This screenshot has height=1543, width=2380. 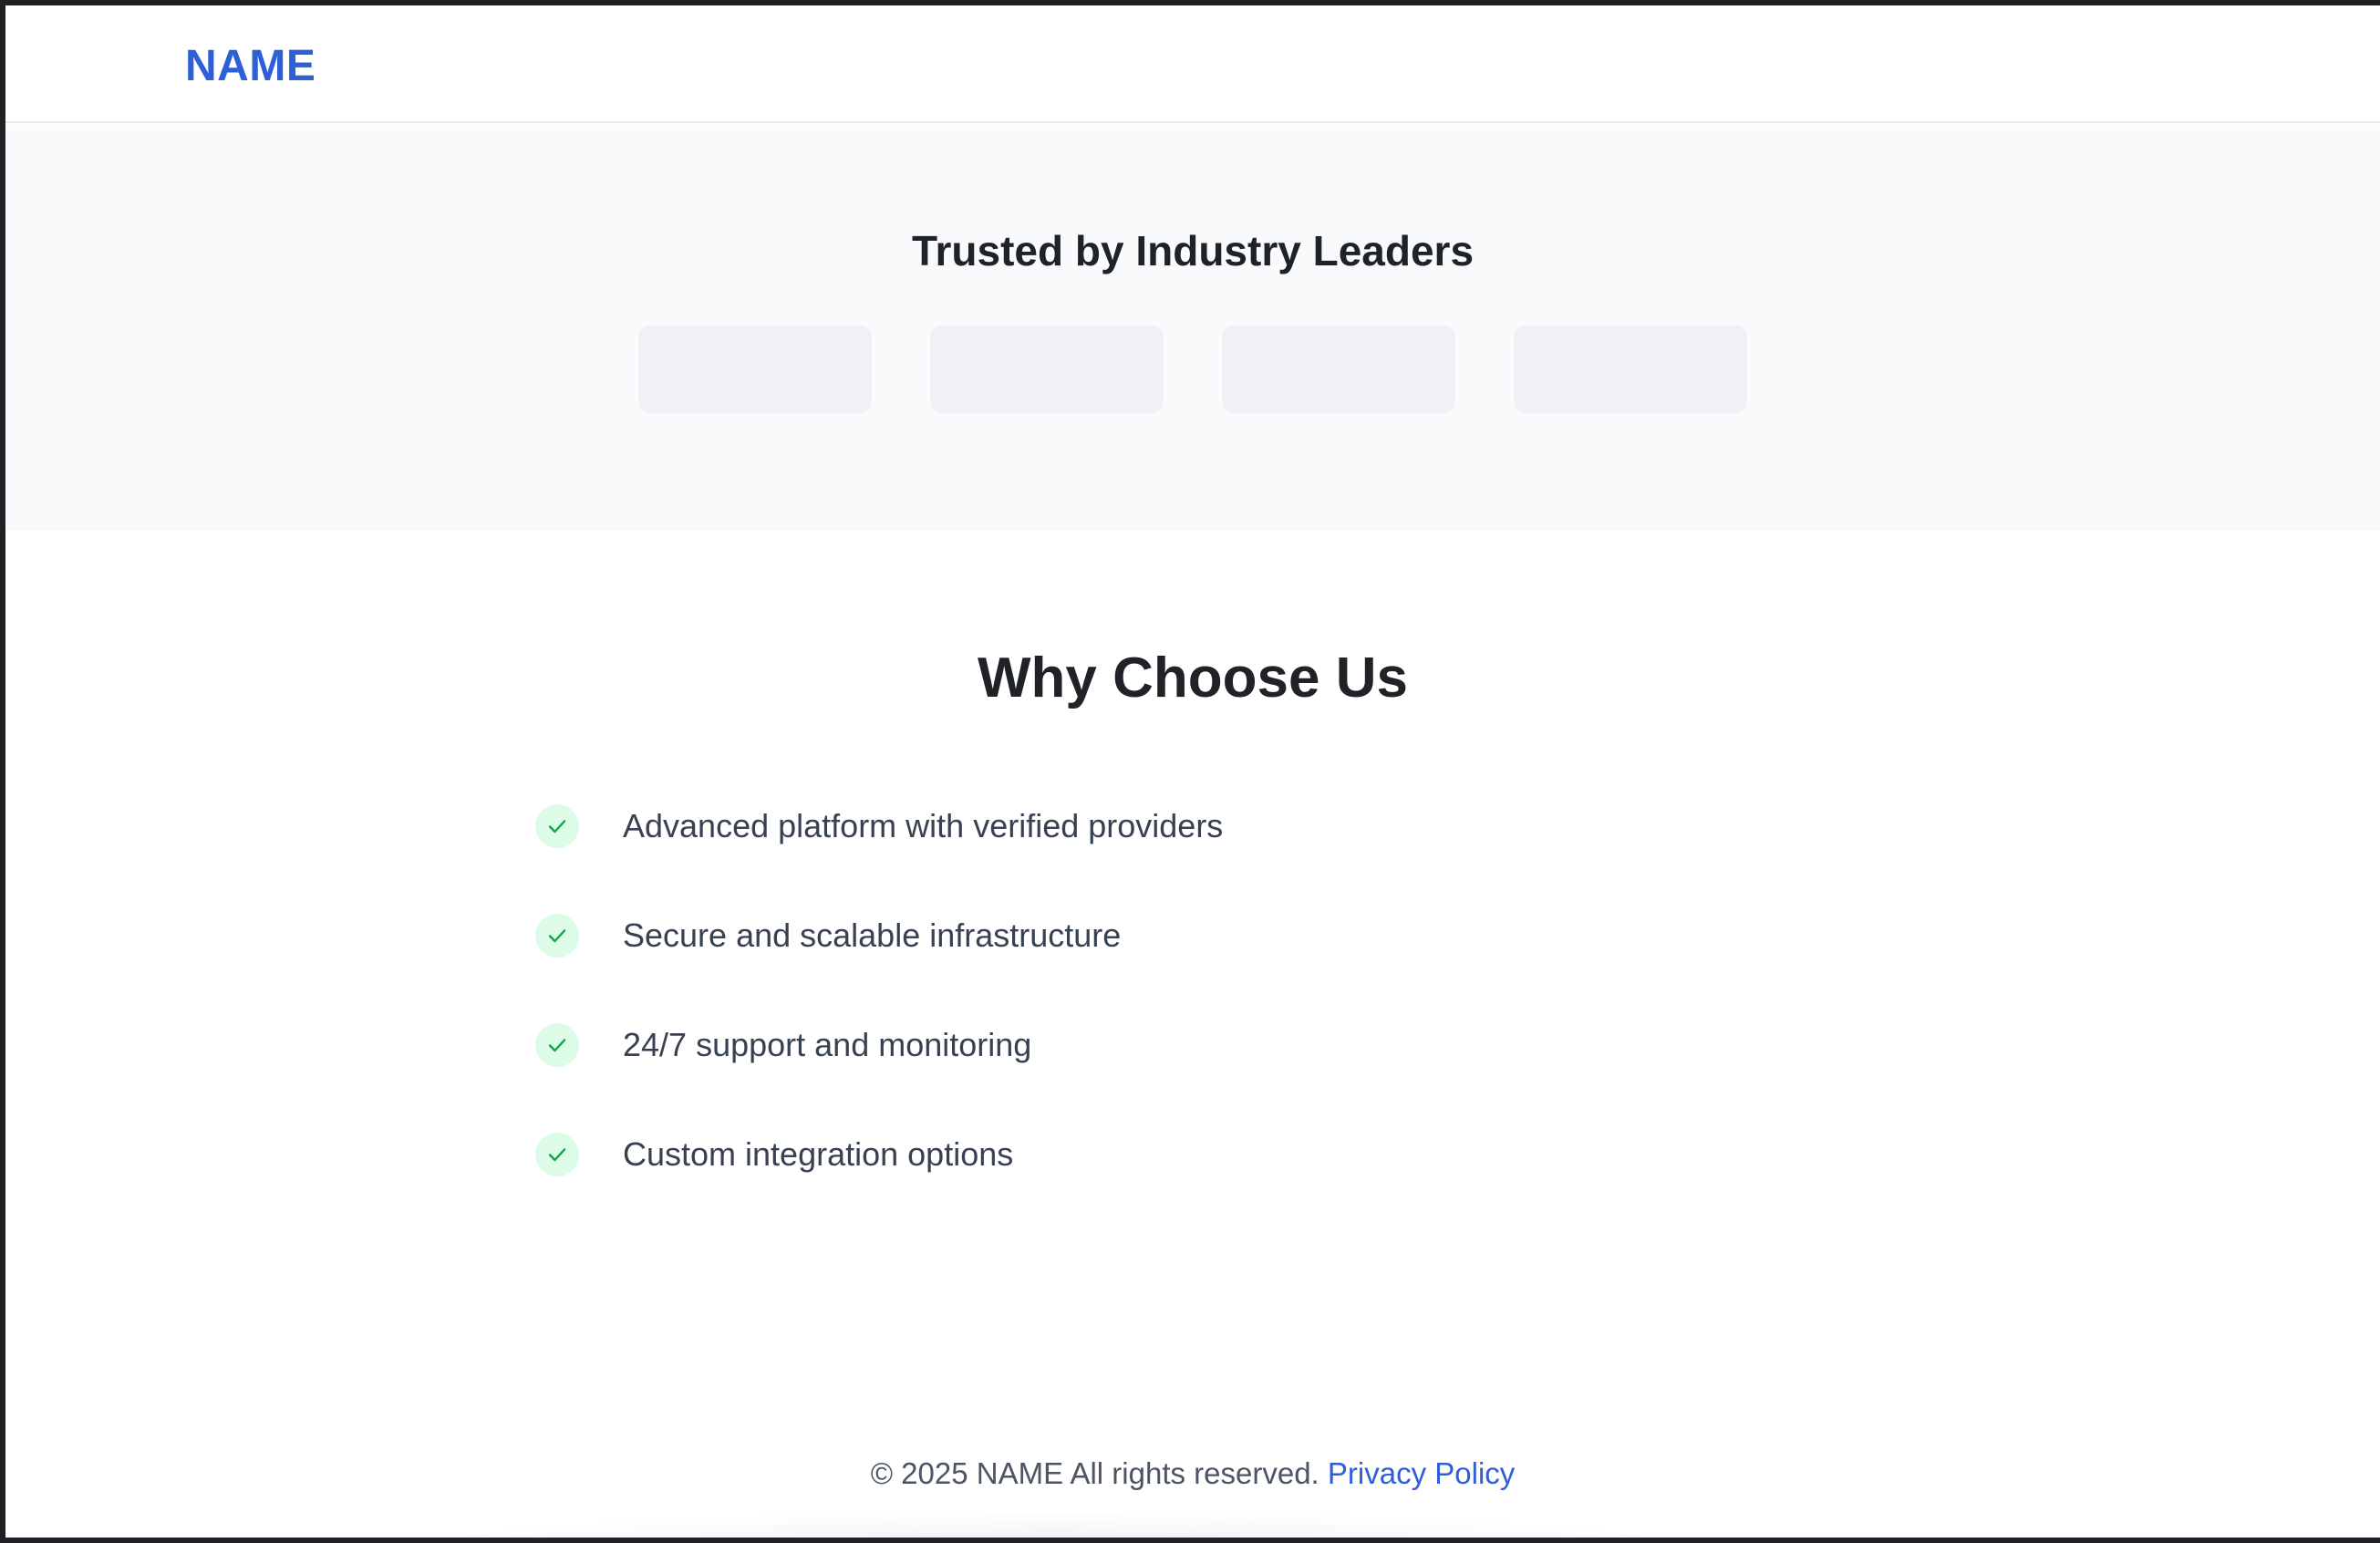 What do you see at coordinates (251, 66) in the screenshot?
I see `brand-logo: NAME` at bounding box center [251, 66].